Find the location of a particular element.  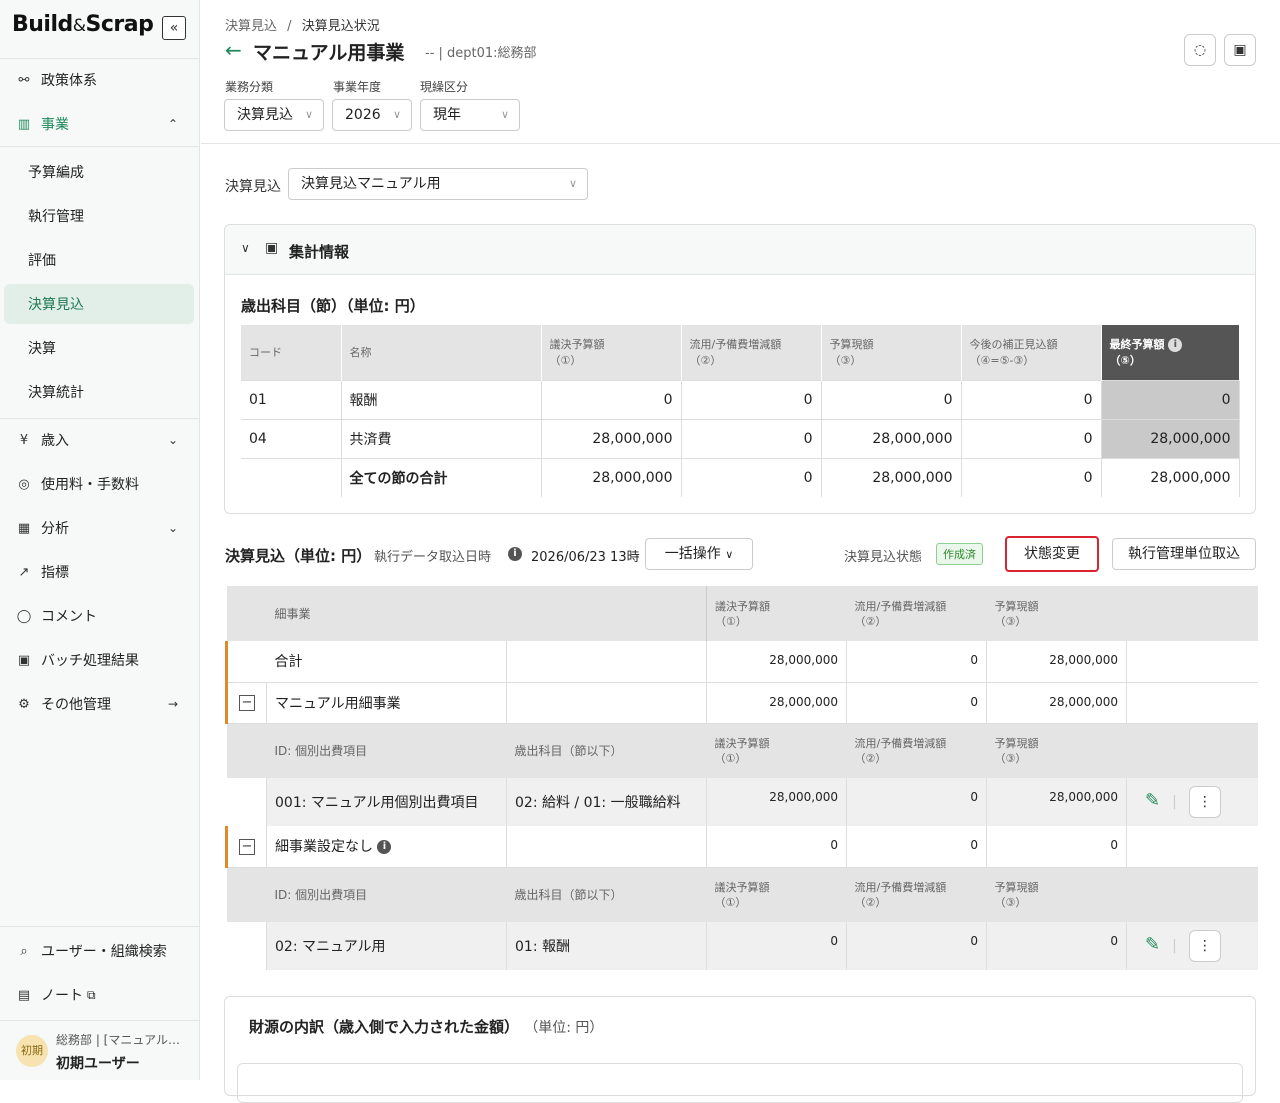

table-row: − マニュアル用細事業 28,000,000 0 28,000,000 is located at coordinates (741, 703).